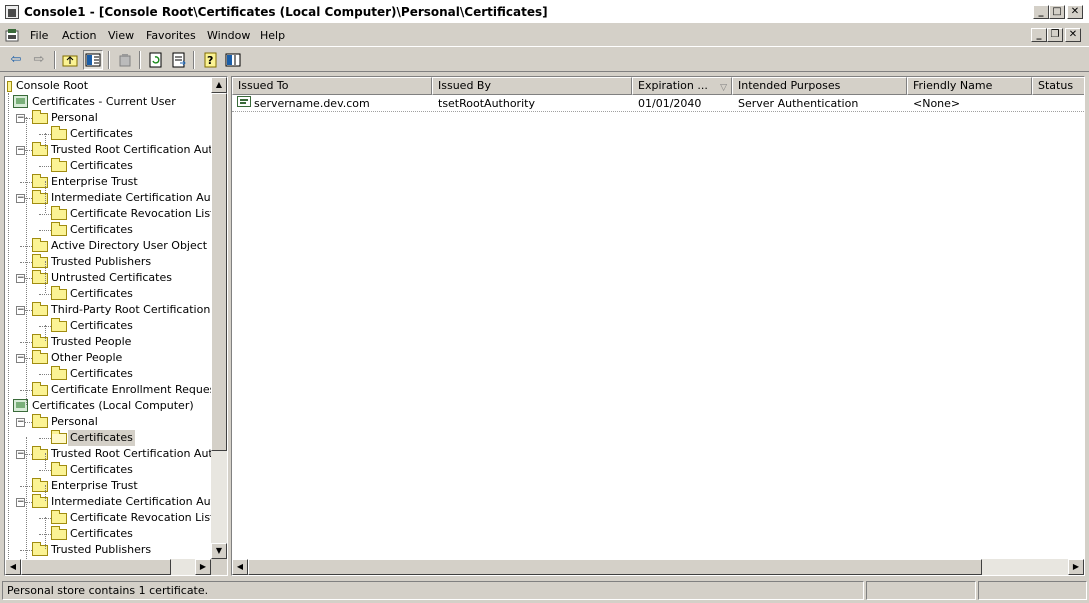  I want to click on back-arrow-icon: ⇦, so click(16, 60).